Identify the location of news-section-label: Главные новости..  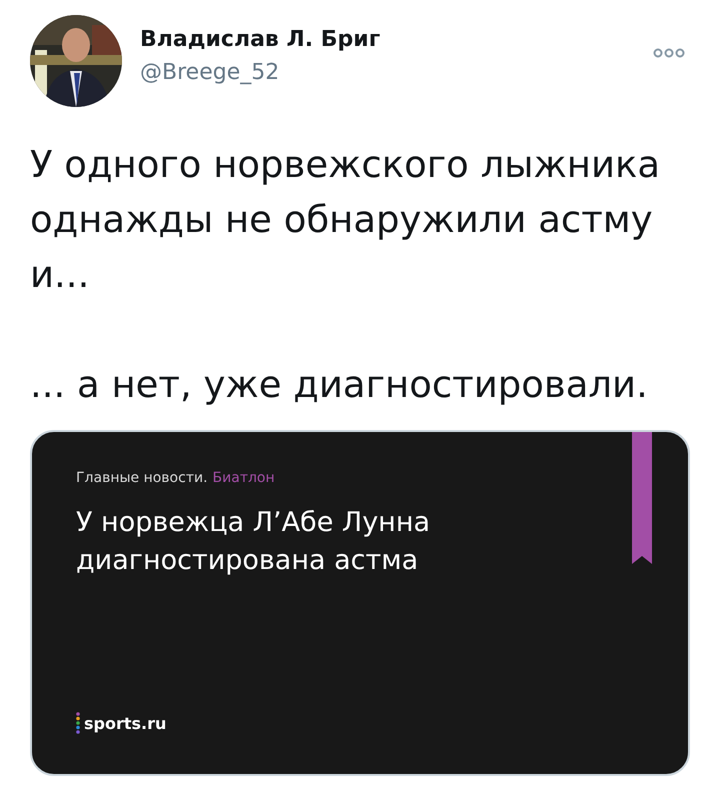
(142, 478).